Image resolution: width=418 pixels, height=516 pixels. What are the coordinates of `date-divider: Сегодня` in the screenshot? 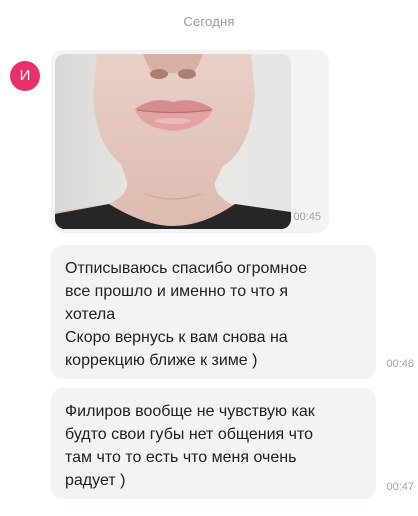 It's located at (209, 21).